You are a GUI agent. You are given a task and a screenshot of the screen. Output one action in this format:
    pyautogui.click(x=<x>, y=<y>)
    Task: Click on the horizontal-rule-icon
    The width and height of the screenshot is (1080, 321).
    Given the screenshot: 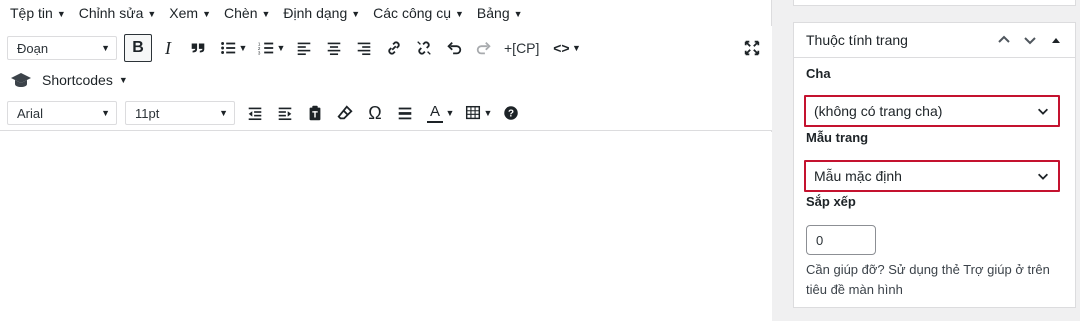 What is the action you would take?
    pyautogui.click(x=405, y=113)
    